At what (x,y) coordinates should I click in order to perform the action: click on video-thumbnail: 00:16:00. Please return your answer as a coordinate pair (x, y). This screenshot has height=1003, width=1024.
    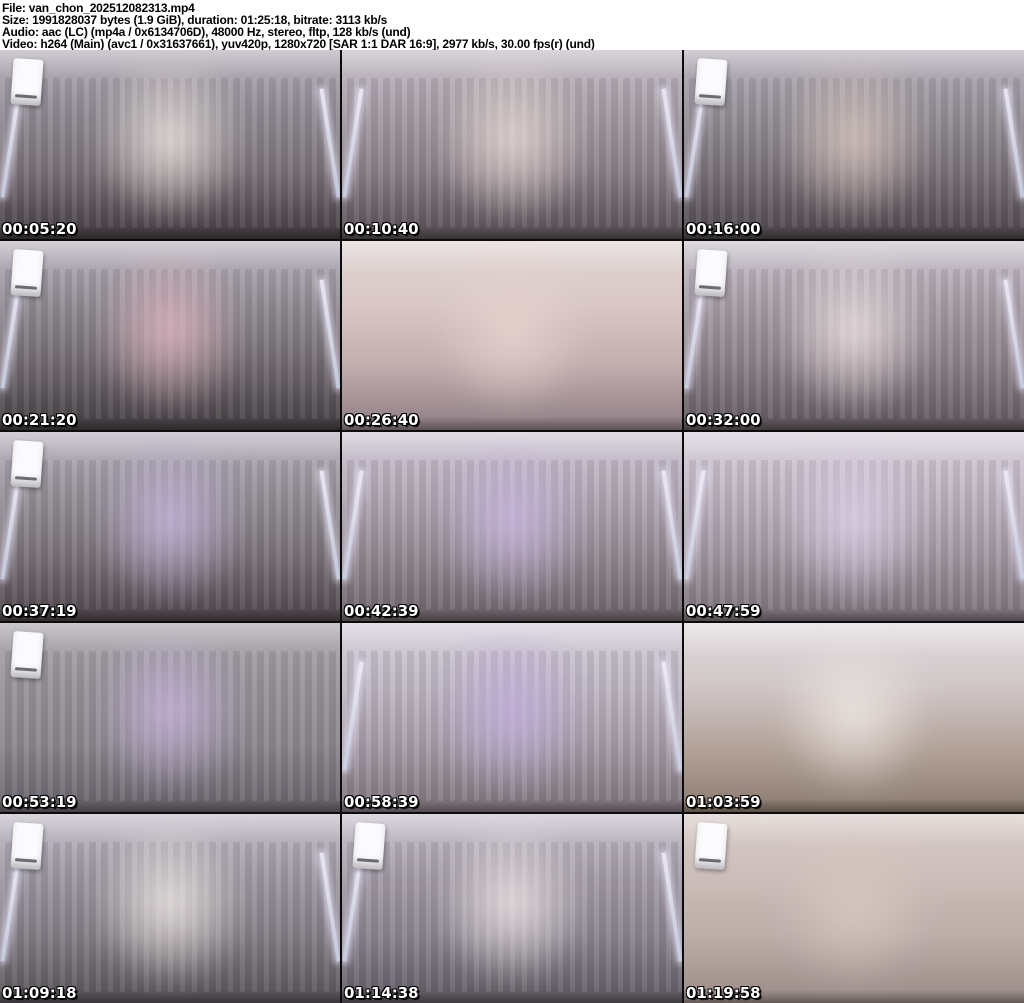
    Looking at the image, I should click on (854, 144).